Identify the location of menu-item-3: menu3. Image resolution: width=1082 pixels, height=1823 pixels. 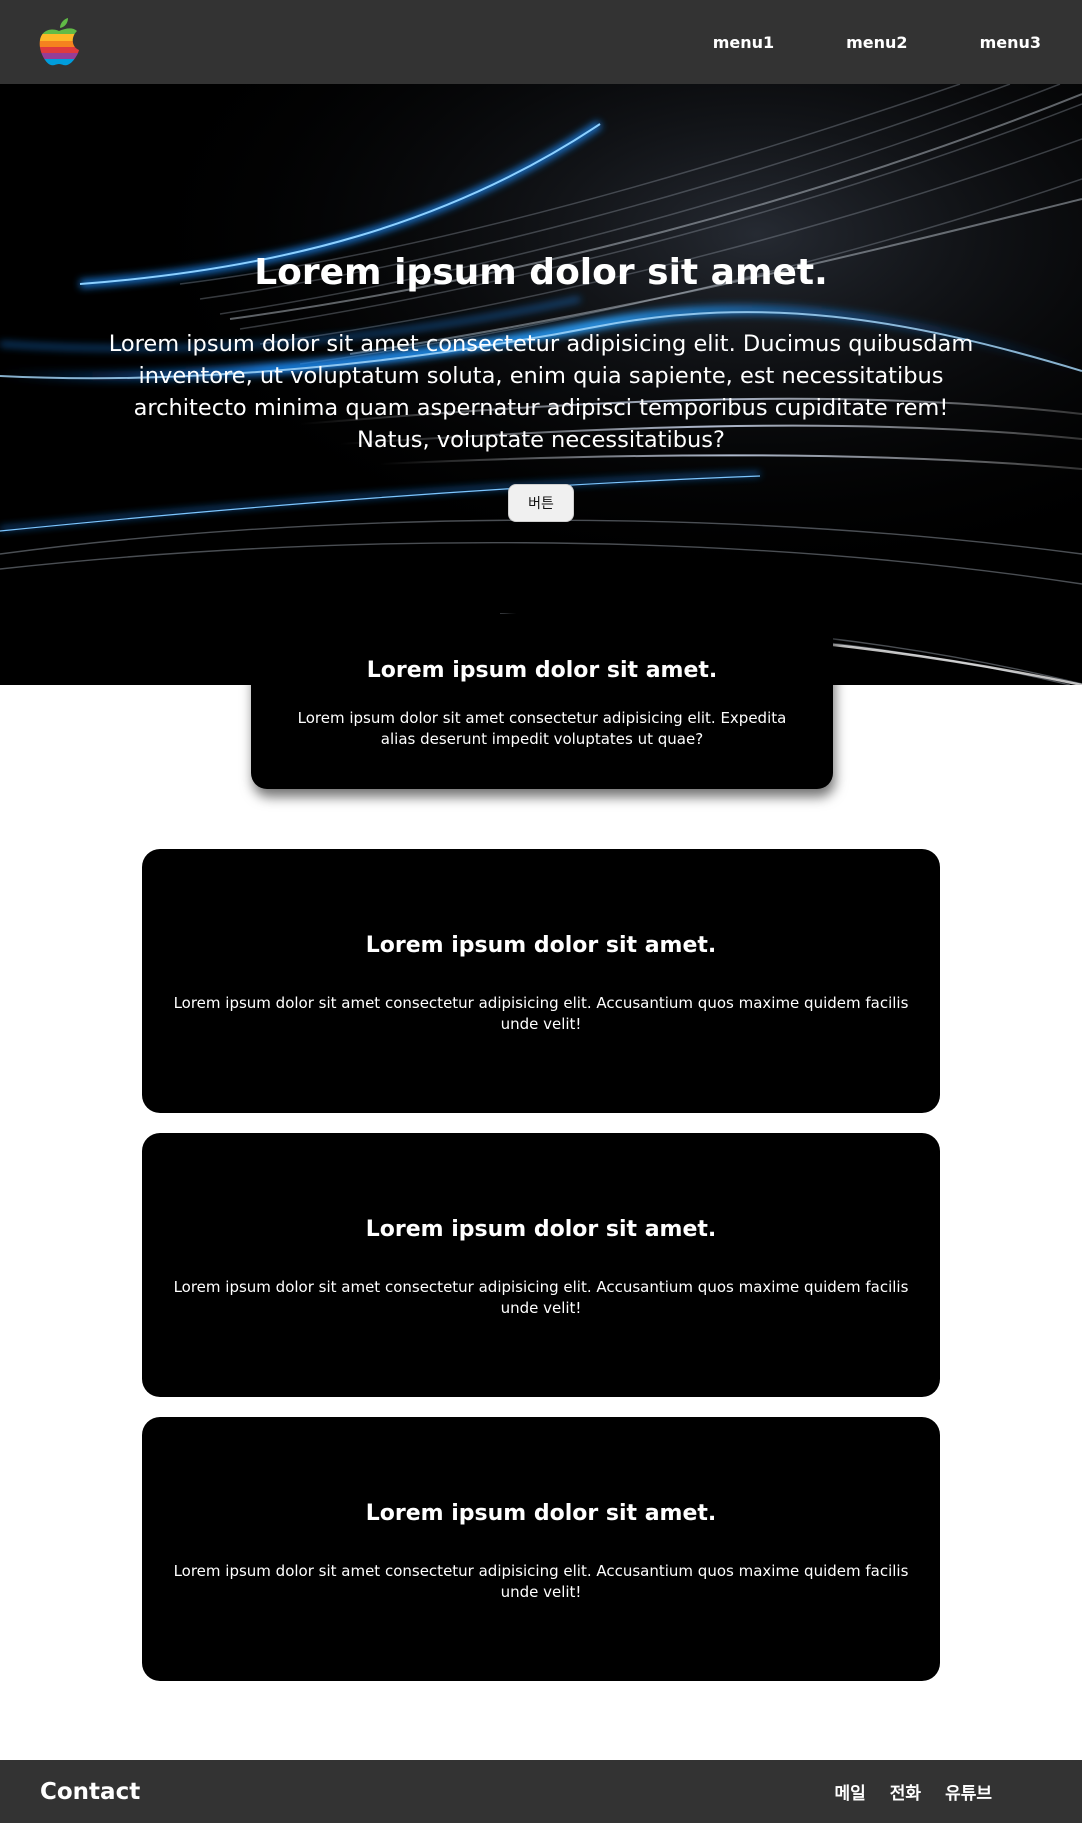
(1010, 42).